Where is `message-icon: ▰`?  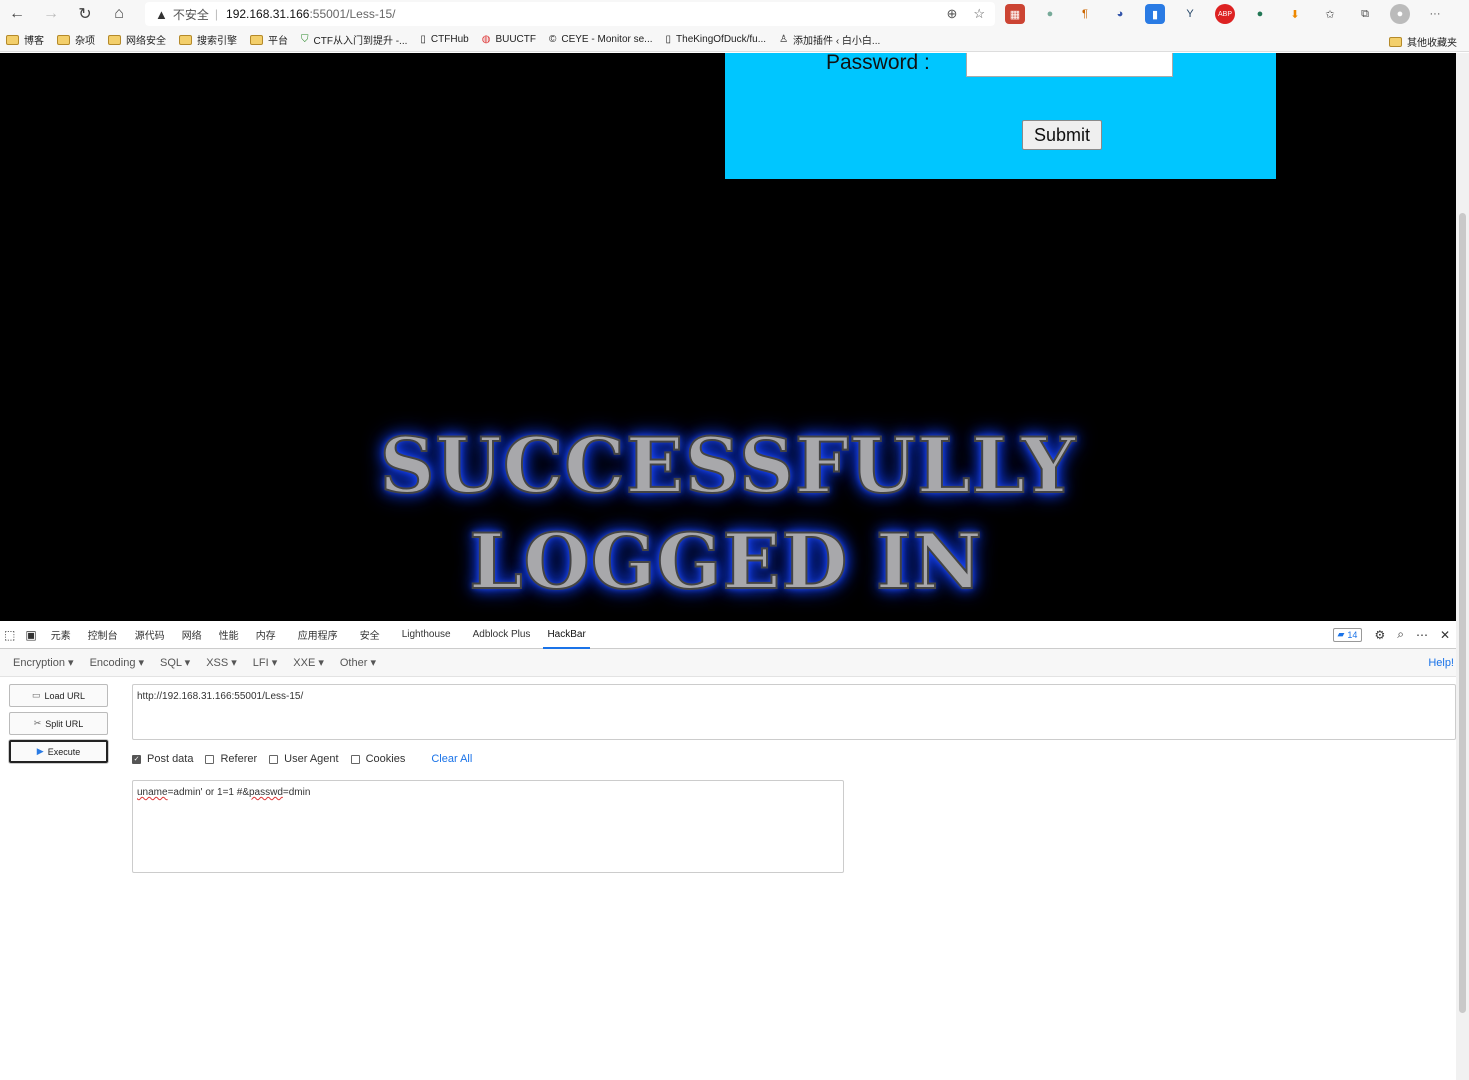
message-icon: ▰ is located at coordinates (1341, 634).